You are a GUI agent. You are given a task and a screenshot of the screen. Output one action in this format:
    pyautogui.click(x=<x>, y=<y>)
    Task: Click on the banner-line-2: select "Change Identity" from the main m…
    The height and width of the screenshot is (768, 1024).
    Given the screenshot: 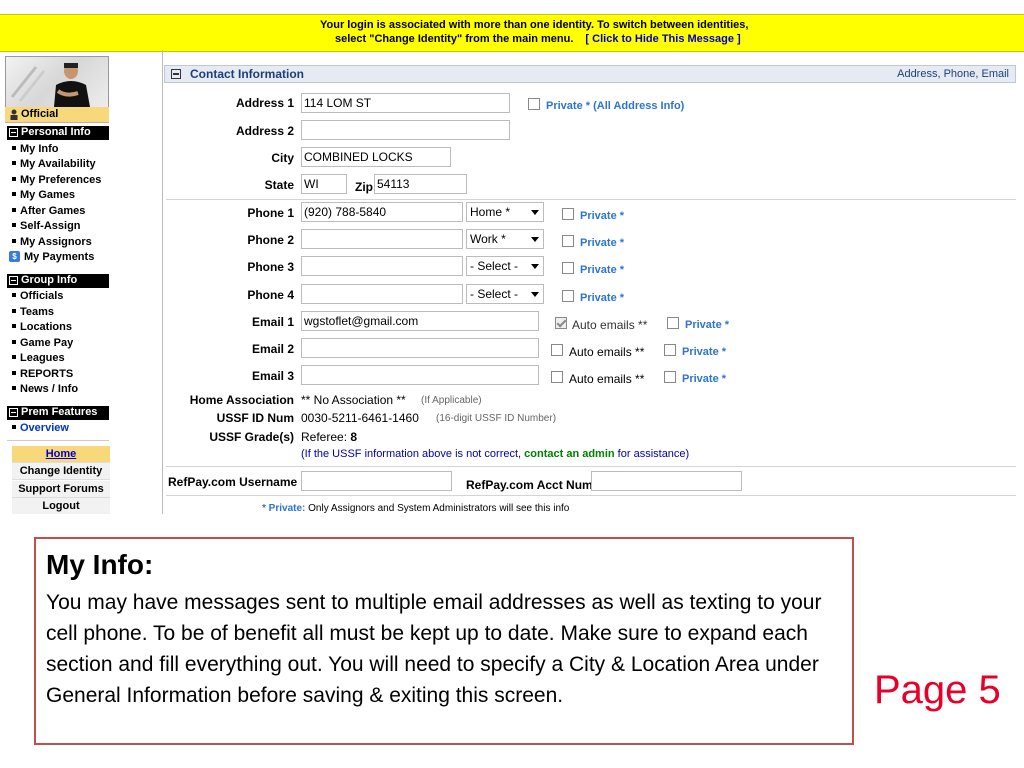 What is the action you would take?
    pyautogui.click(x=538, y=39)
    